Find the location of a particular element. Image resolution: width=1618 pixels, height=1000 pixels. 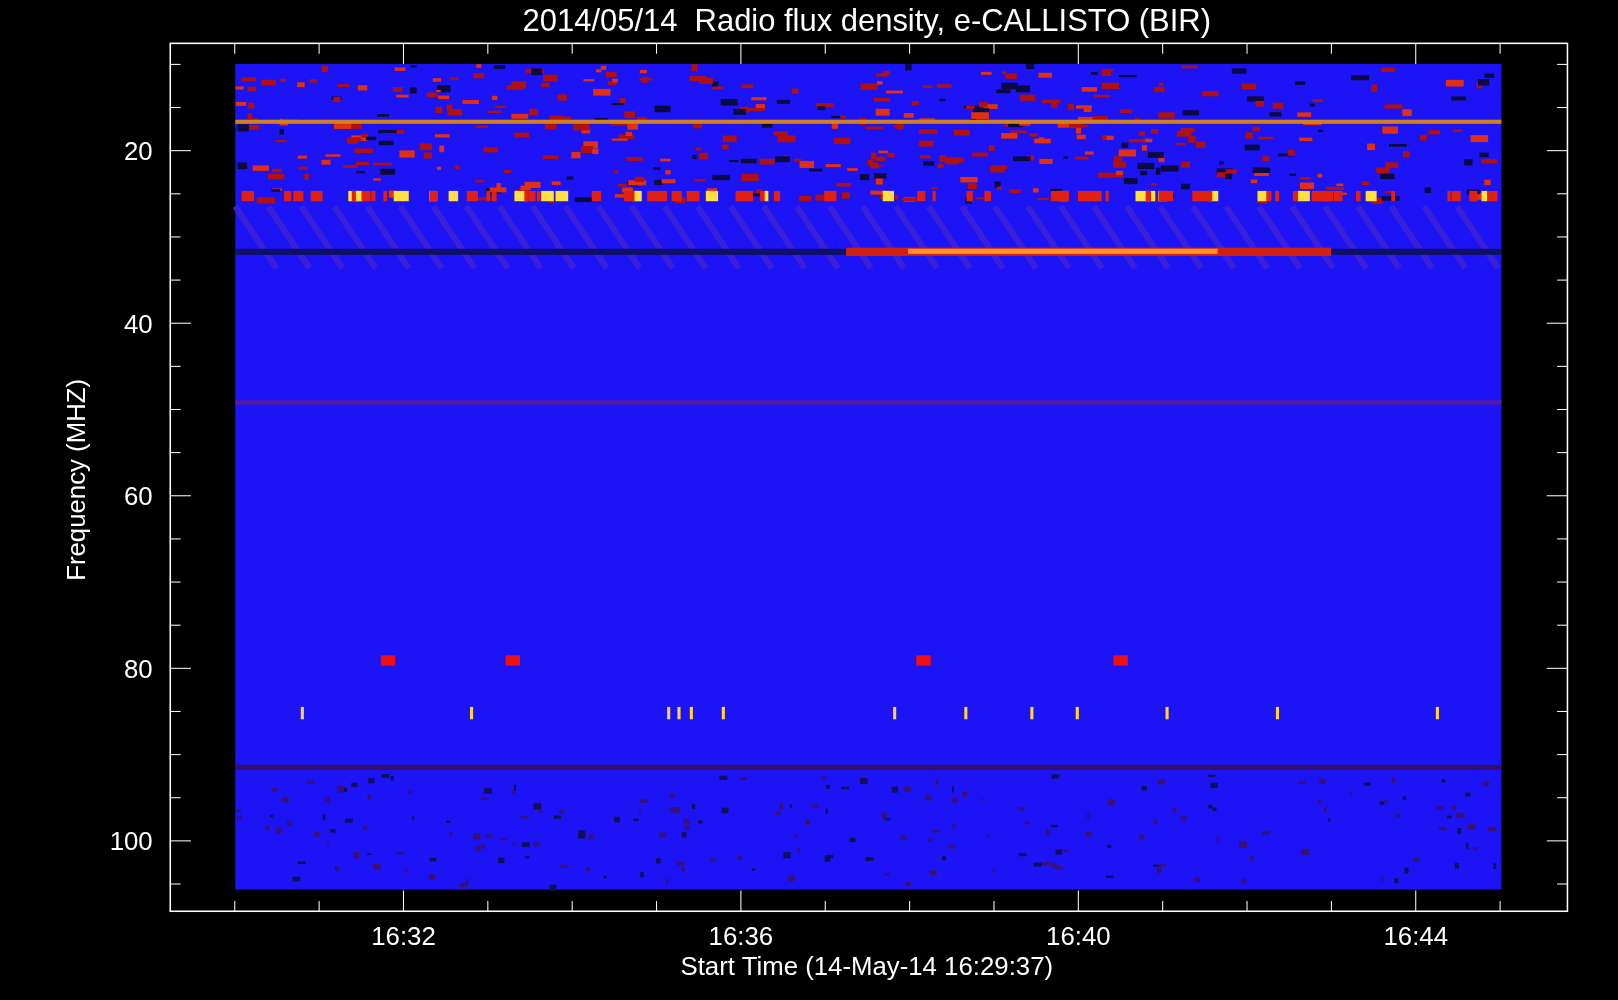

y-tick-label: 20 is located at coordinates (138, 150).